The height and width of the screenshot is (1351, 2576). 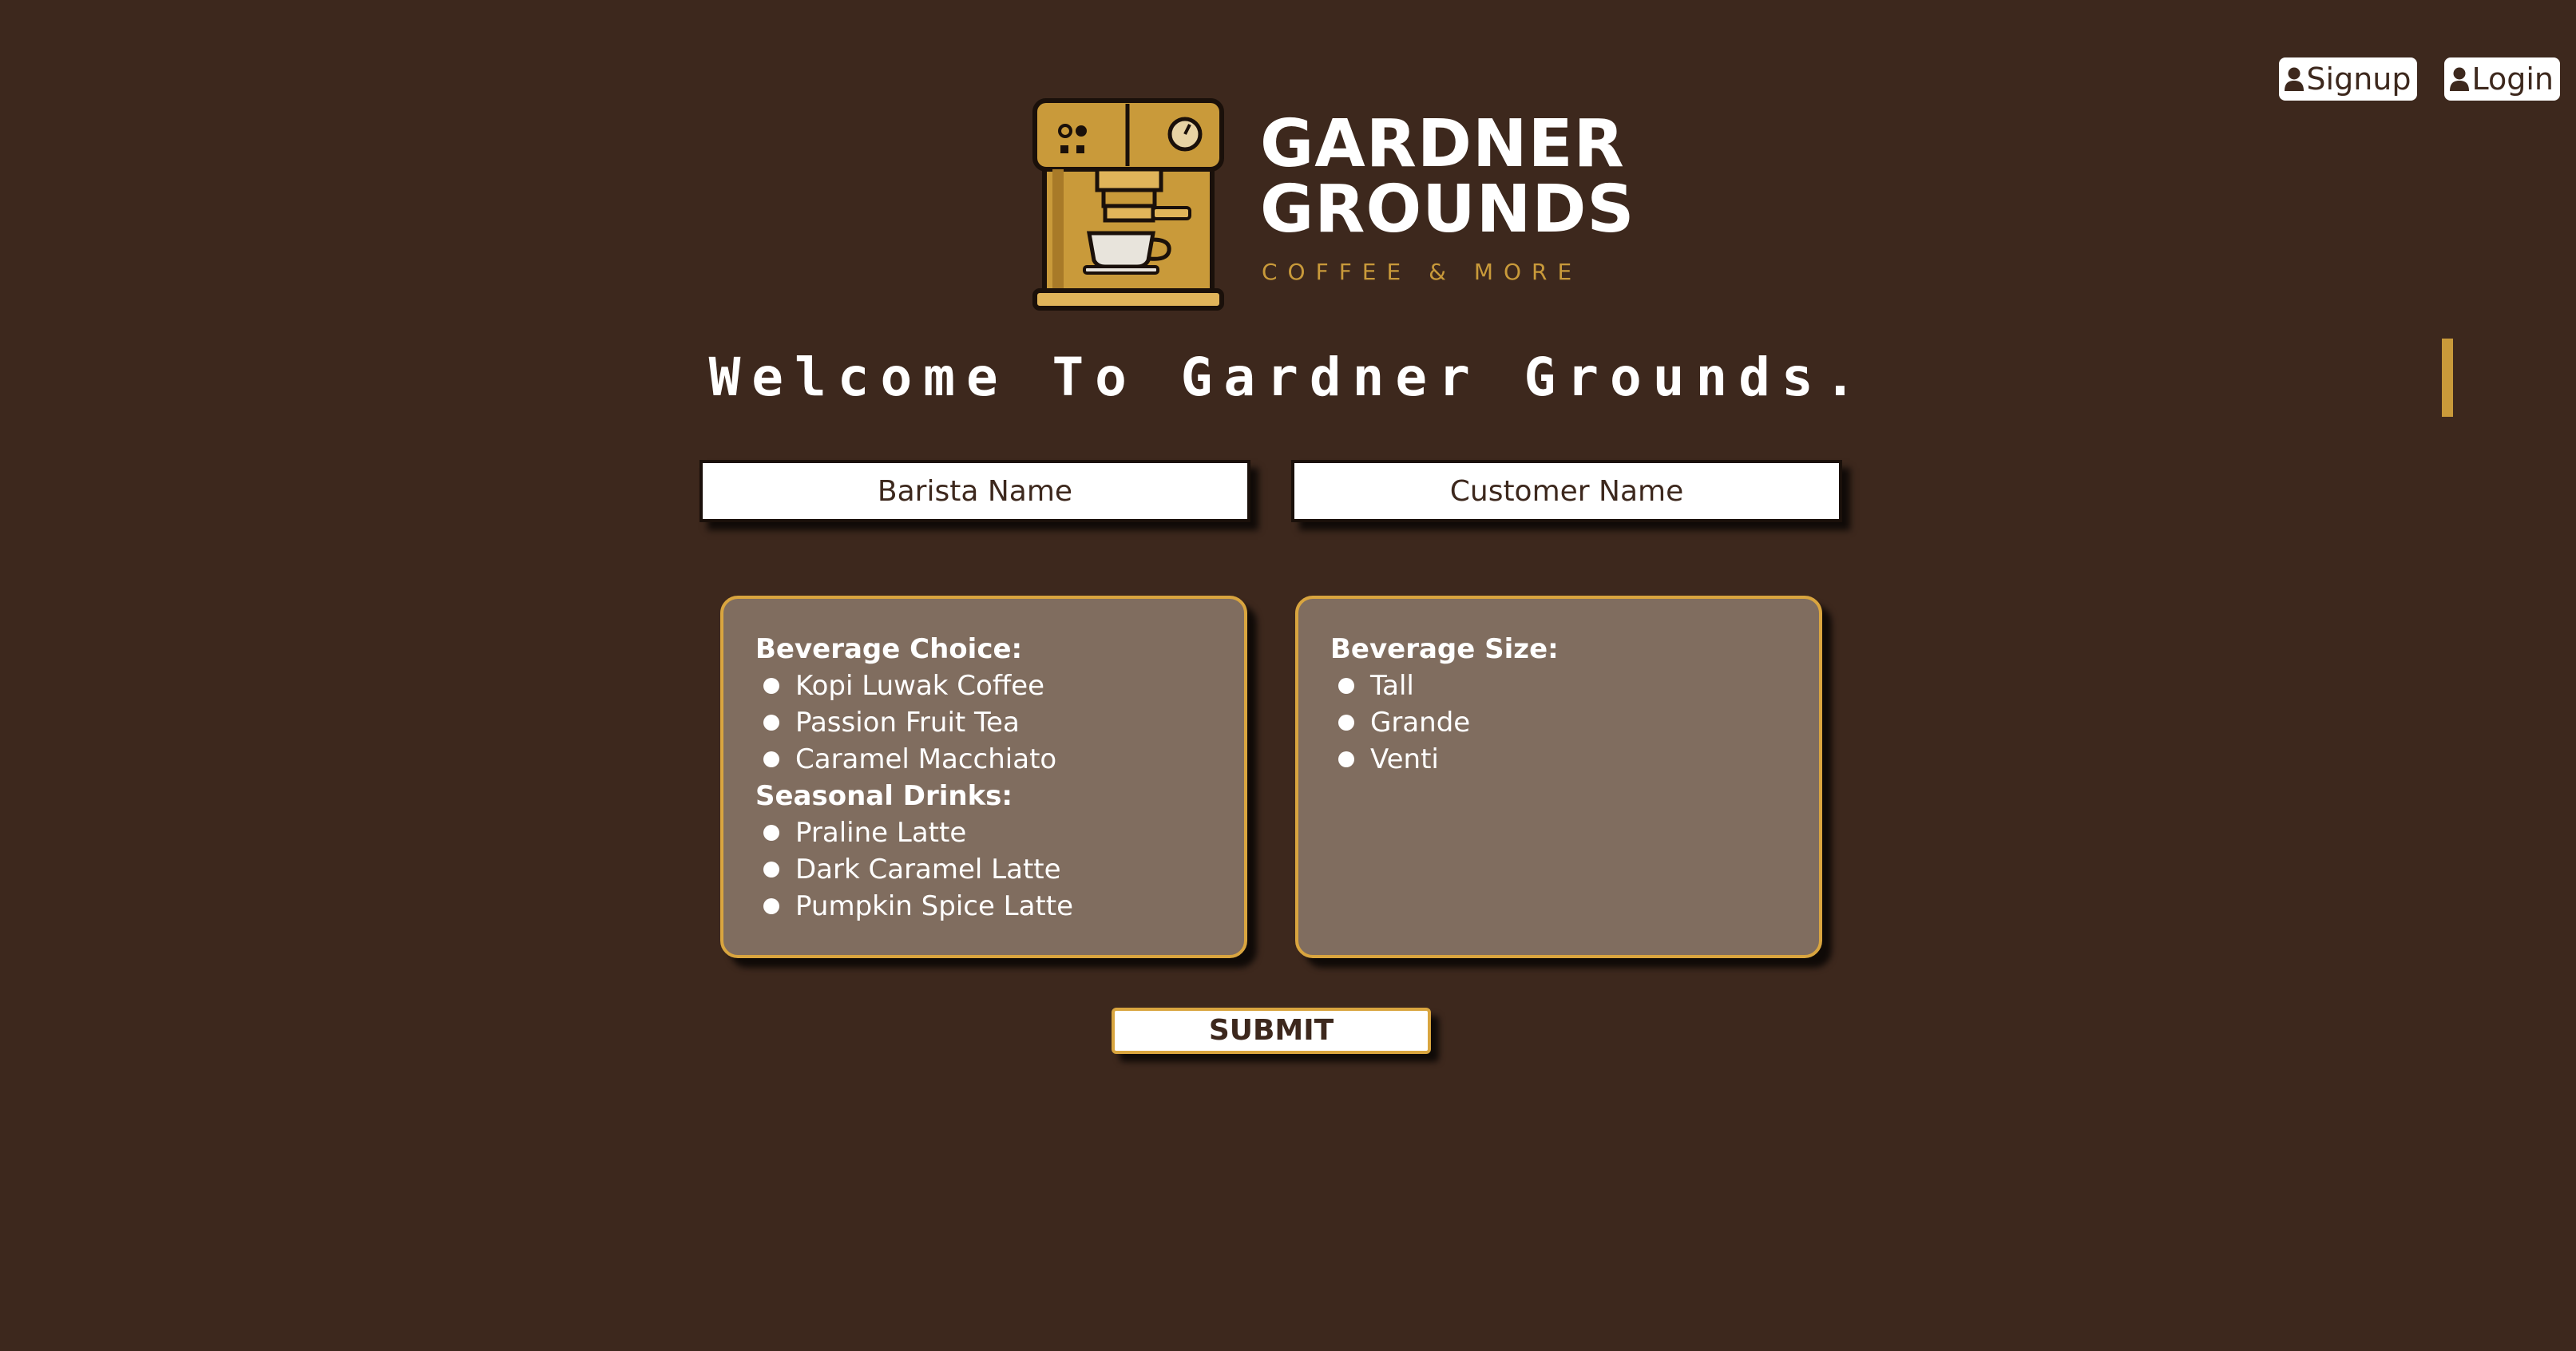 What do you see at coordinates (1447, 210) in the screenshot?
I see `brand-name-line2: GROUNDS` at bounding box center [1447, 210].